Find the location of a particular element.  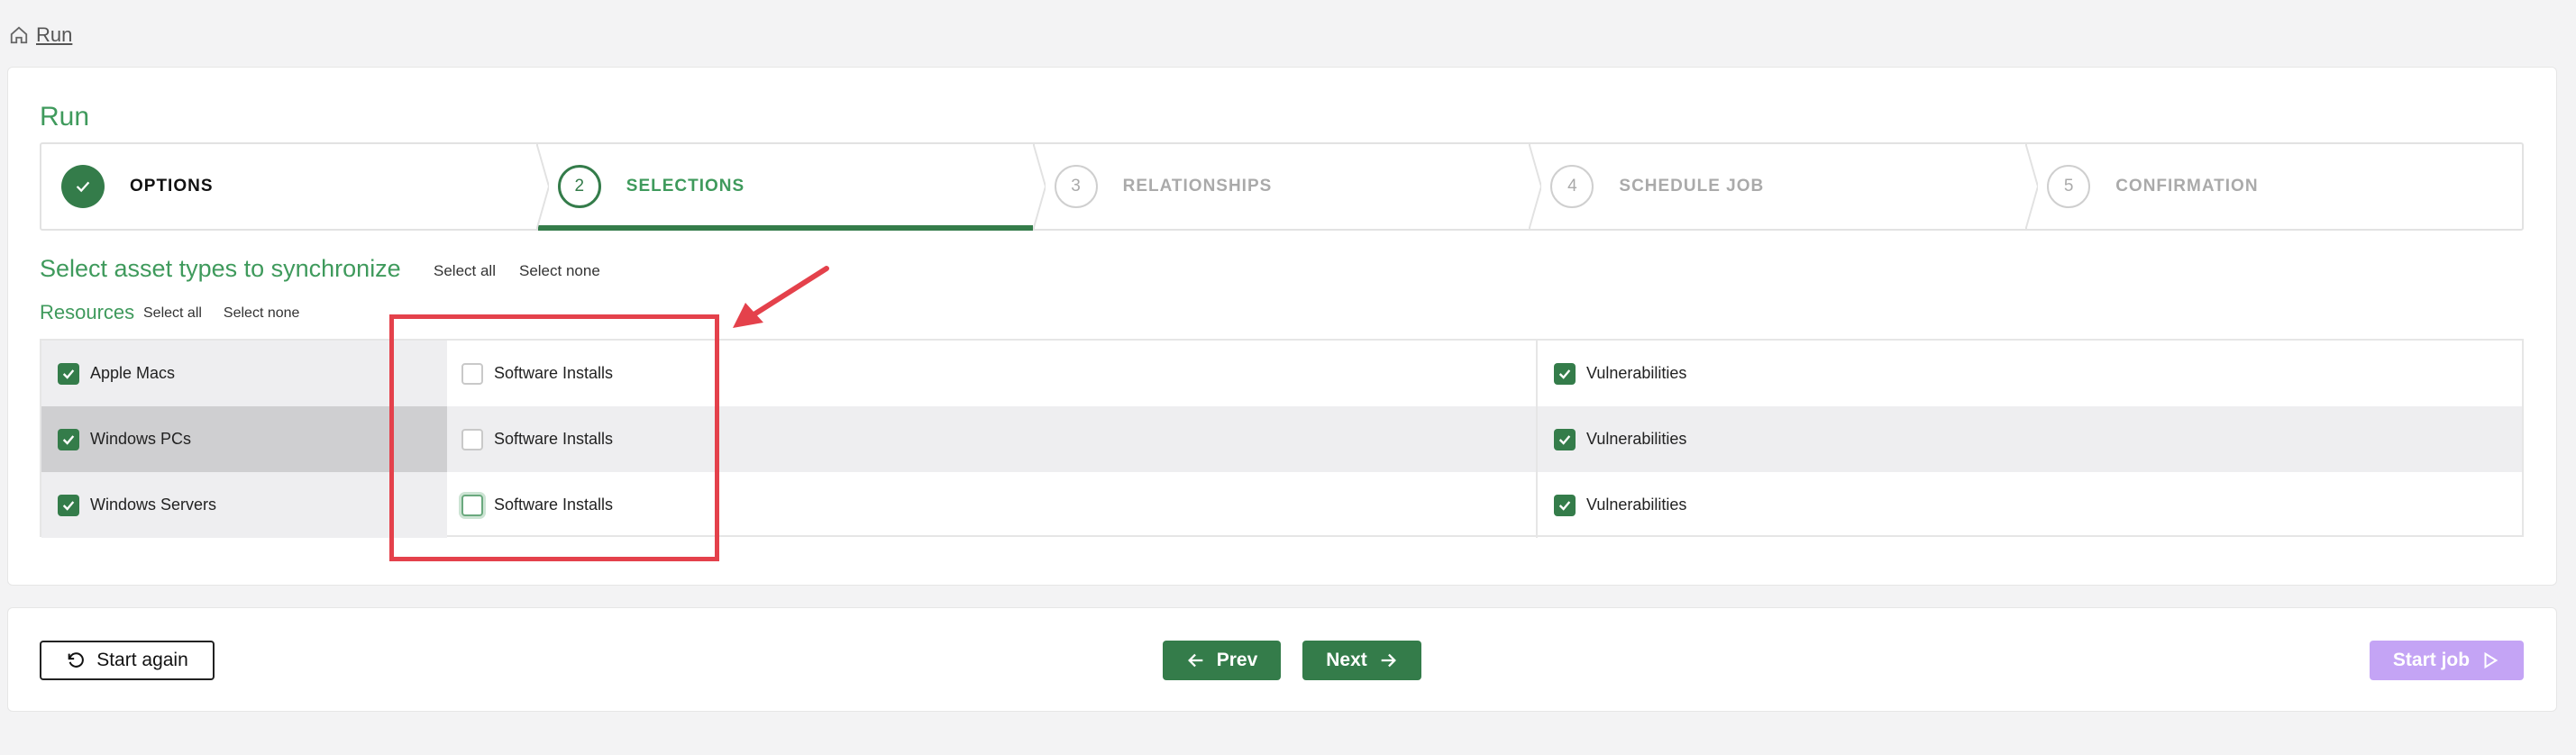

breadcrumb: Run is located at coordinates (40, 35).